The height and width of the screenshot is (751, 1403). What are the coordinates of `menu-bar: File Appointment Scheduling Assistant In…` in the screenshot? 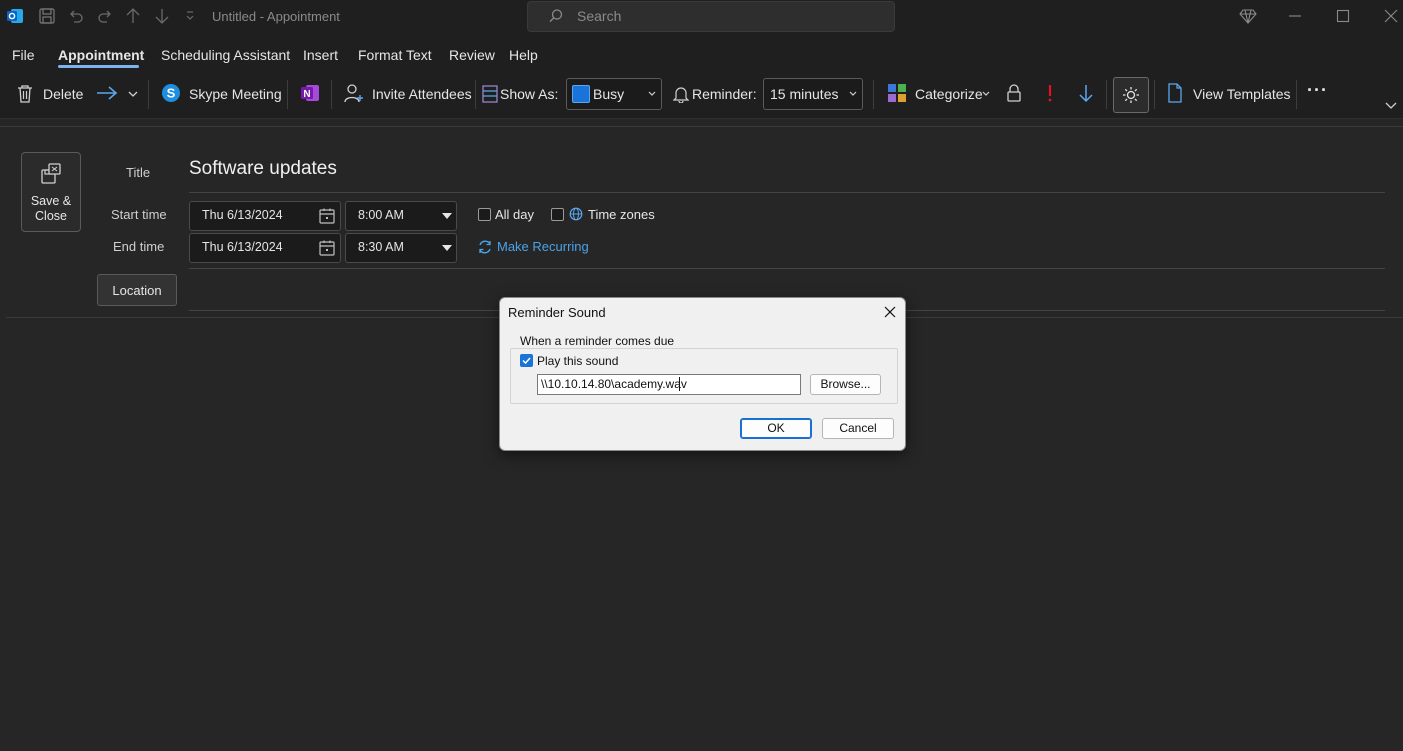 It's located at (701, 52).